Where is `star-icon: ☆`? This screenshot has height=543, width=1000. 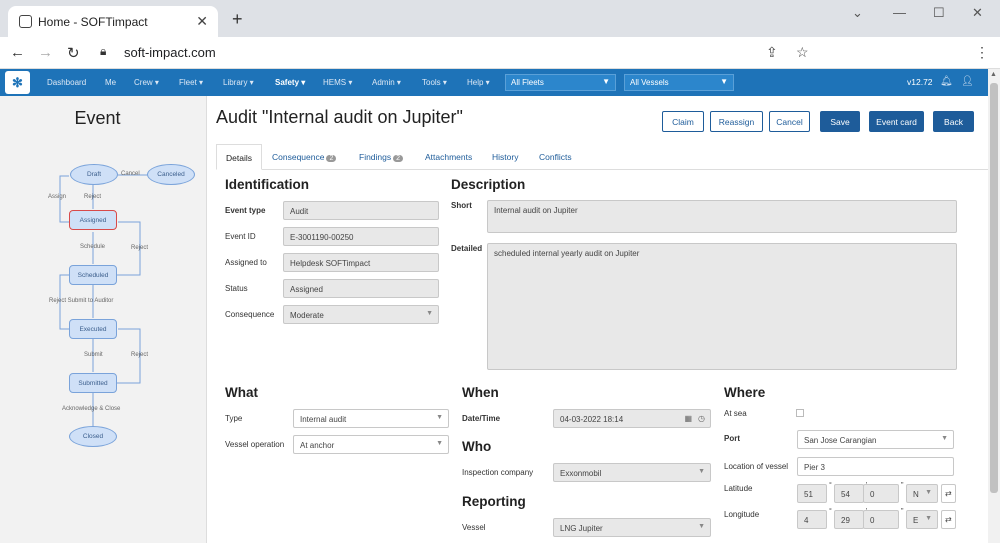
star-icon: ☆ is located at coordinates (802, 52).